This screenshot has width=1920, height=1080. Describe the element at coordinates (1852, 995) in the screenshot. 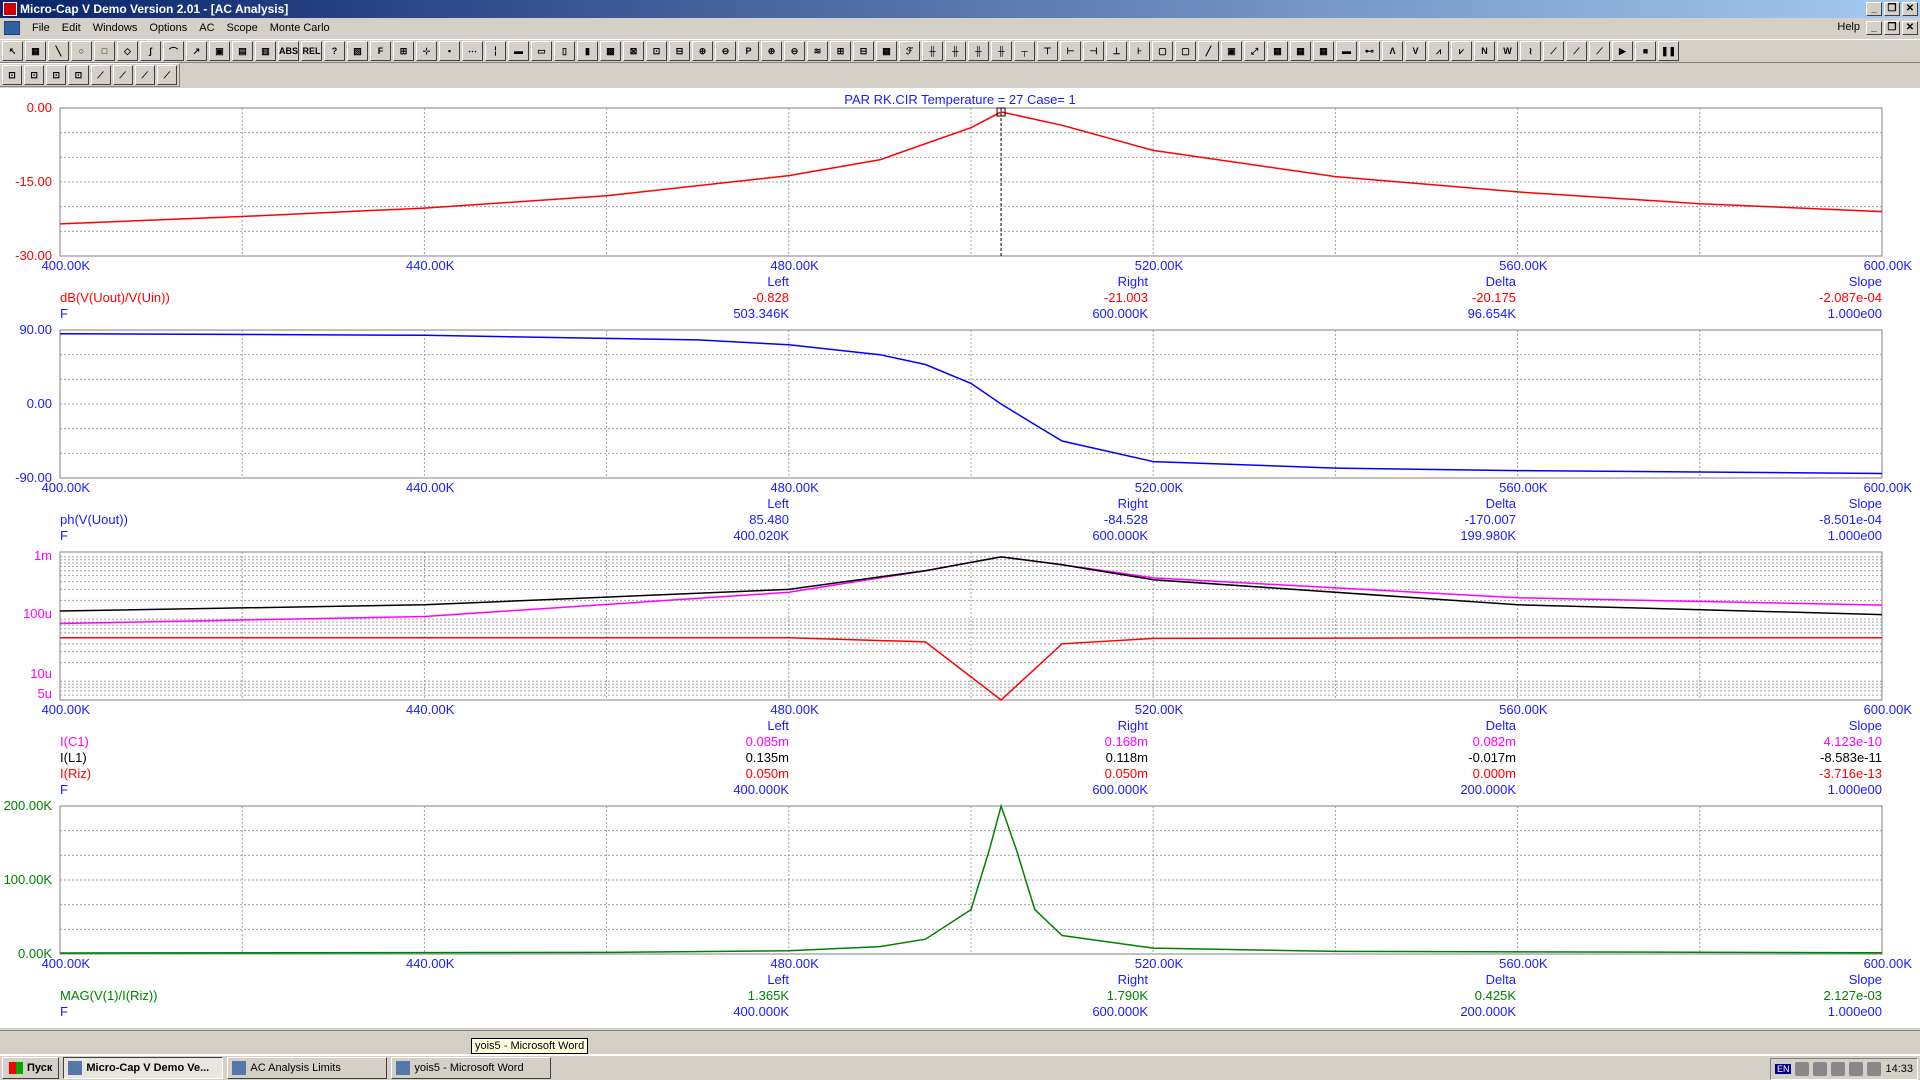

I see `cursor-value: 2.127e-03` at that location.